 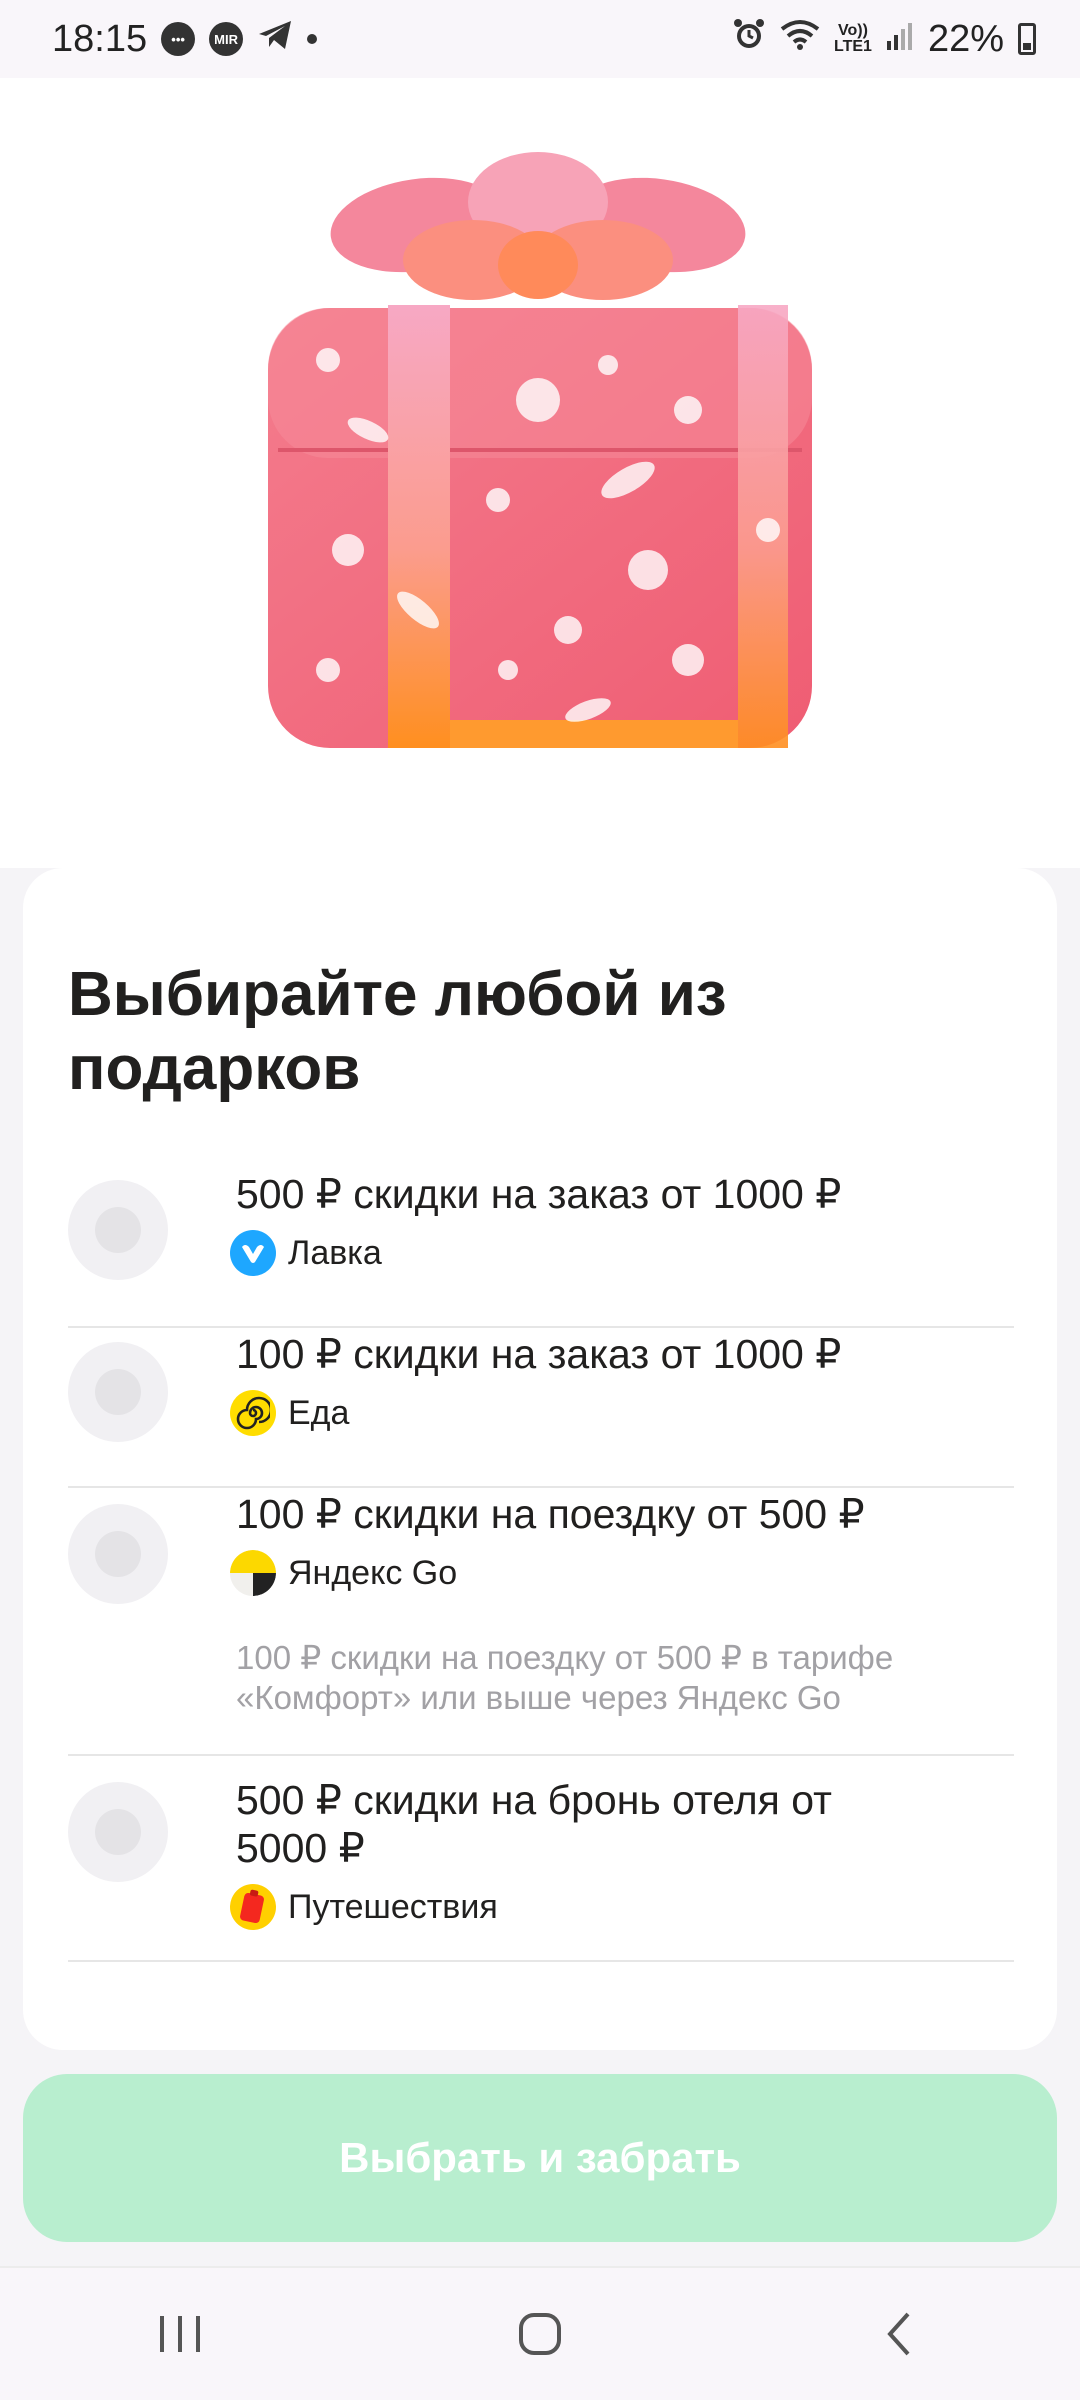 I want to click on battery-icon, so click(x=1027, y=39).